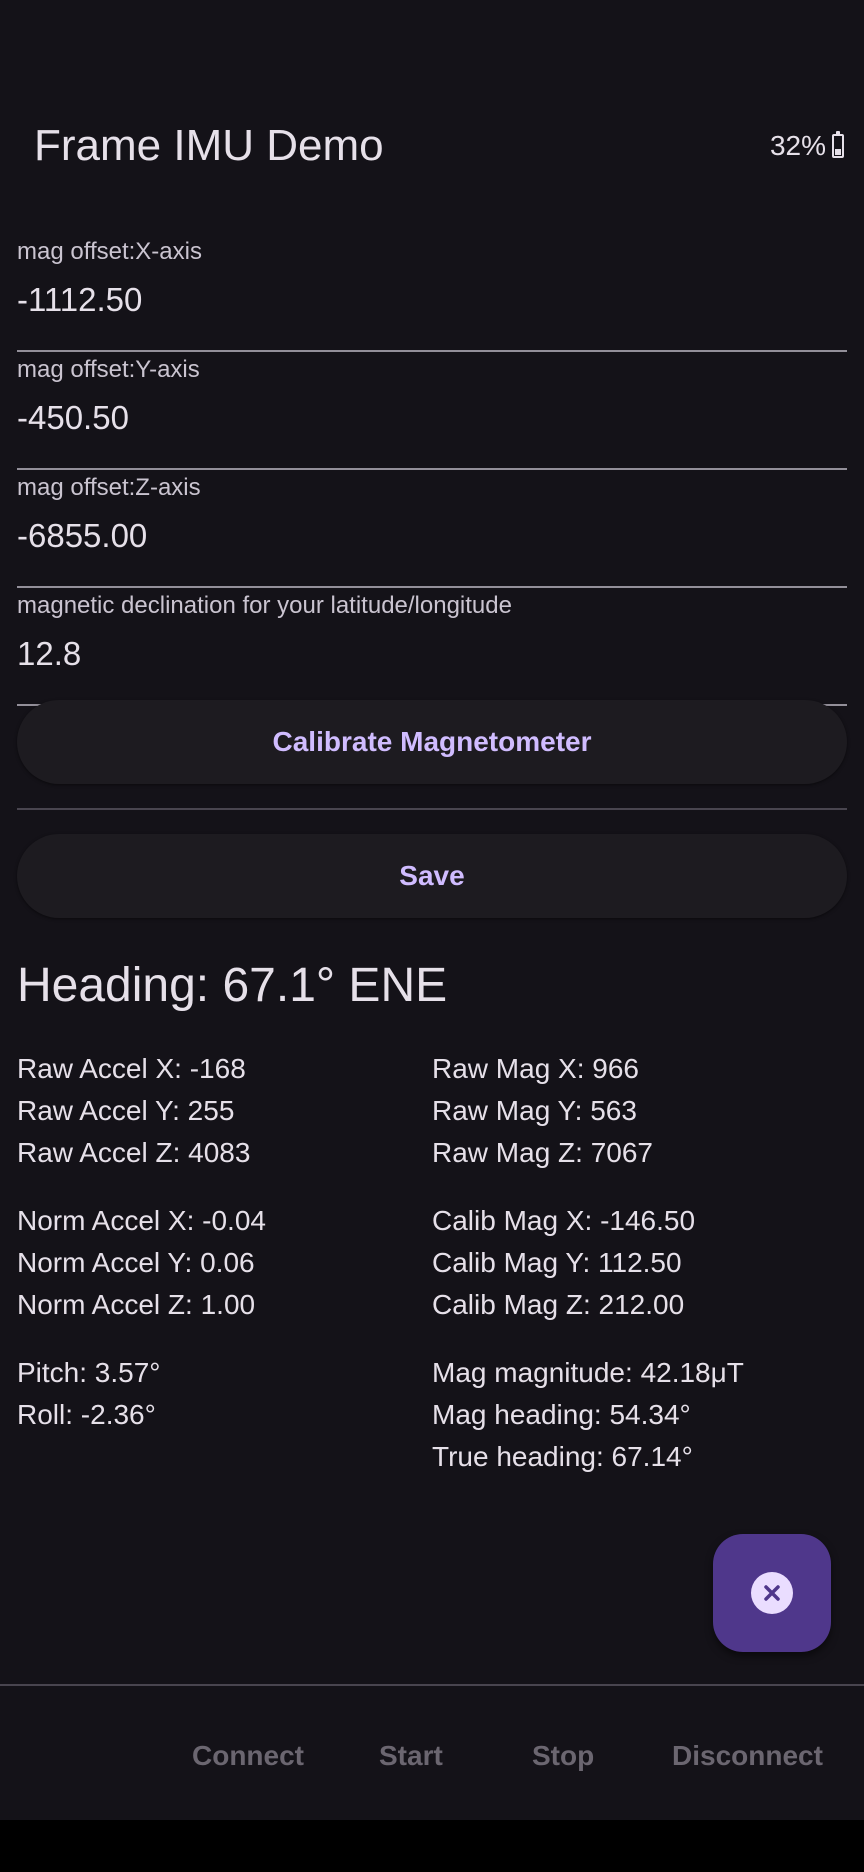 This screenshot has width=864, height=1872. Describe the element at coordinates (109, 251) in the screenshot. I see `mag-offset-x-label: mag offset:X-axis` at that location.